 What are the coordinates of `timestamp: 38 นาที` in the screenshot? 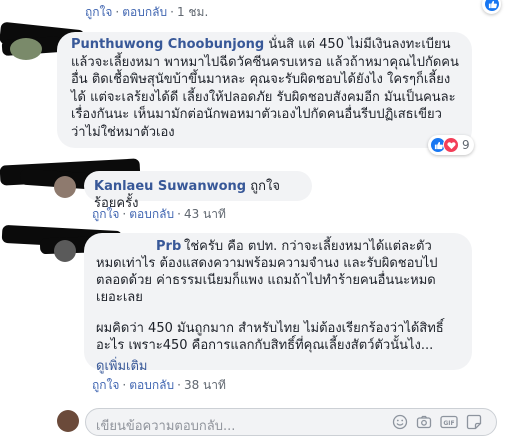 It's located at (204, 385).